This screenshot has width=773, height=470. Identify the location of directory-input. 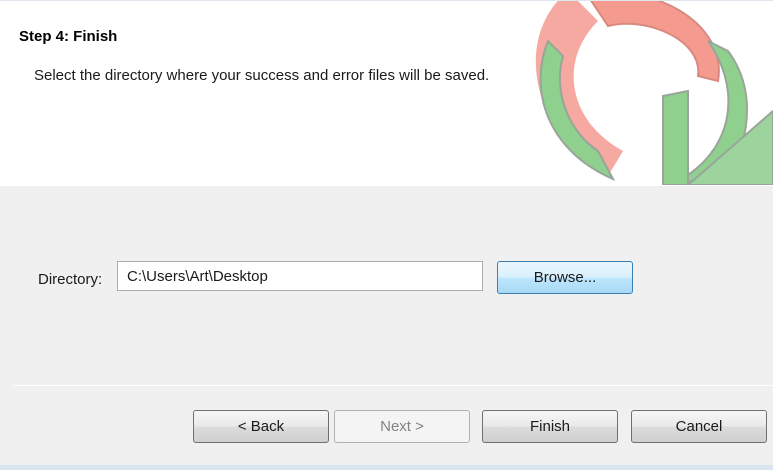
(300, 276).